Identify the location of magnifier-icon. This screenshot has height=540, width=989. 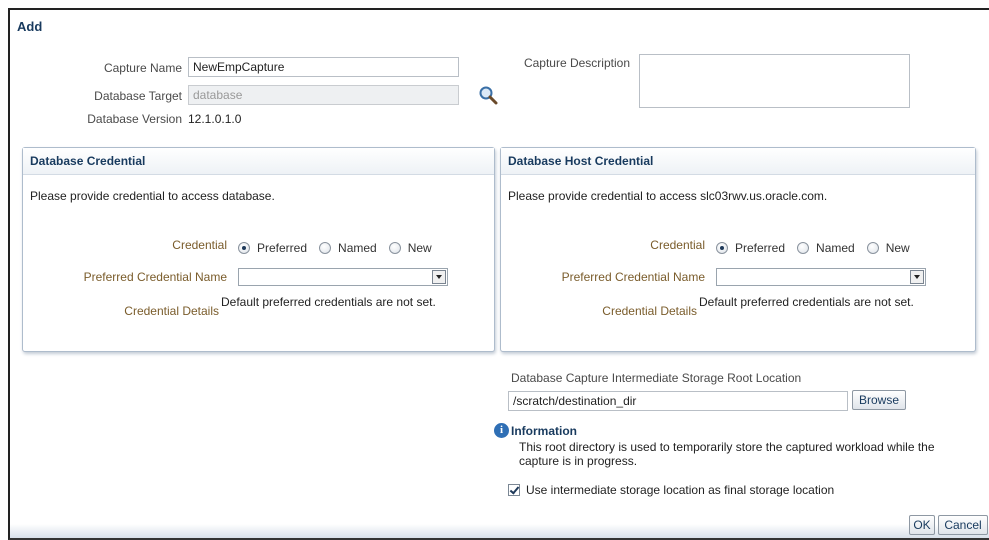
(488, 95).